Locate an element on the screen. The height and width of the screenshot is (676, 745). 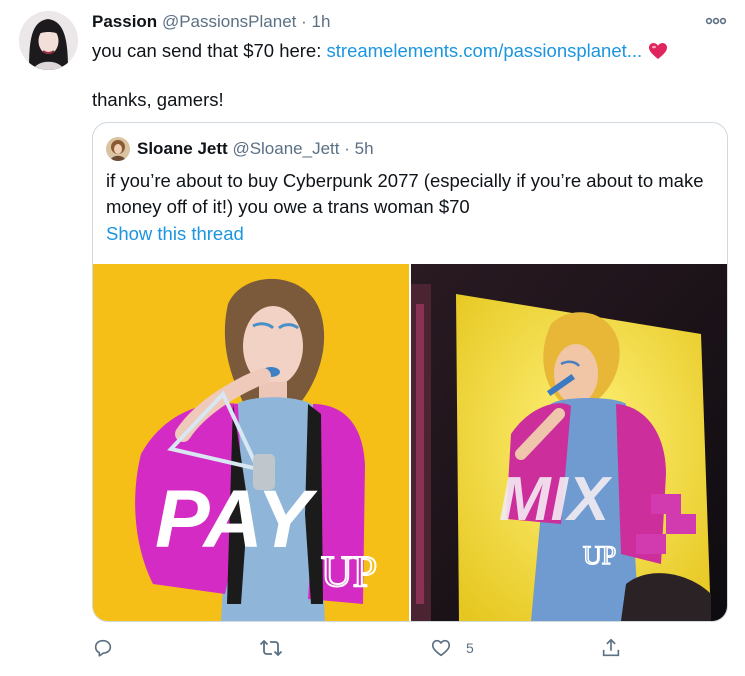
quoted-header: Sloane Jett @Sloane_Jett · 5h is located at coordinates (255, 149).